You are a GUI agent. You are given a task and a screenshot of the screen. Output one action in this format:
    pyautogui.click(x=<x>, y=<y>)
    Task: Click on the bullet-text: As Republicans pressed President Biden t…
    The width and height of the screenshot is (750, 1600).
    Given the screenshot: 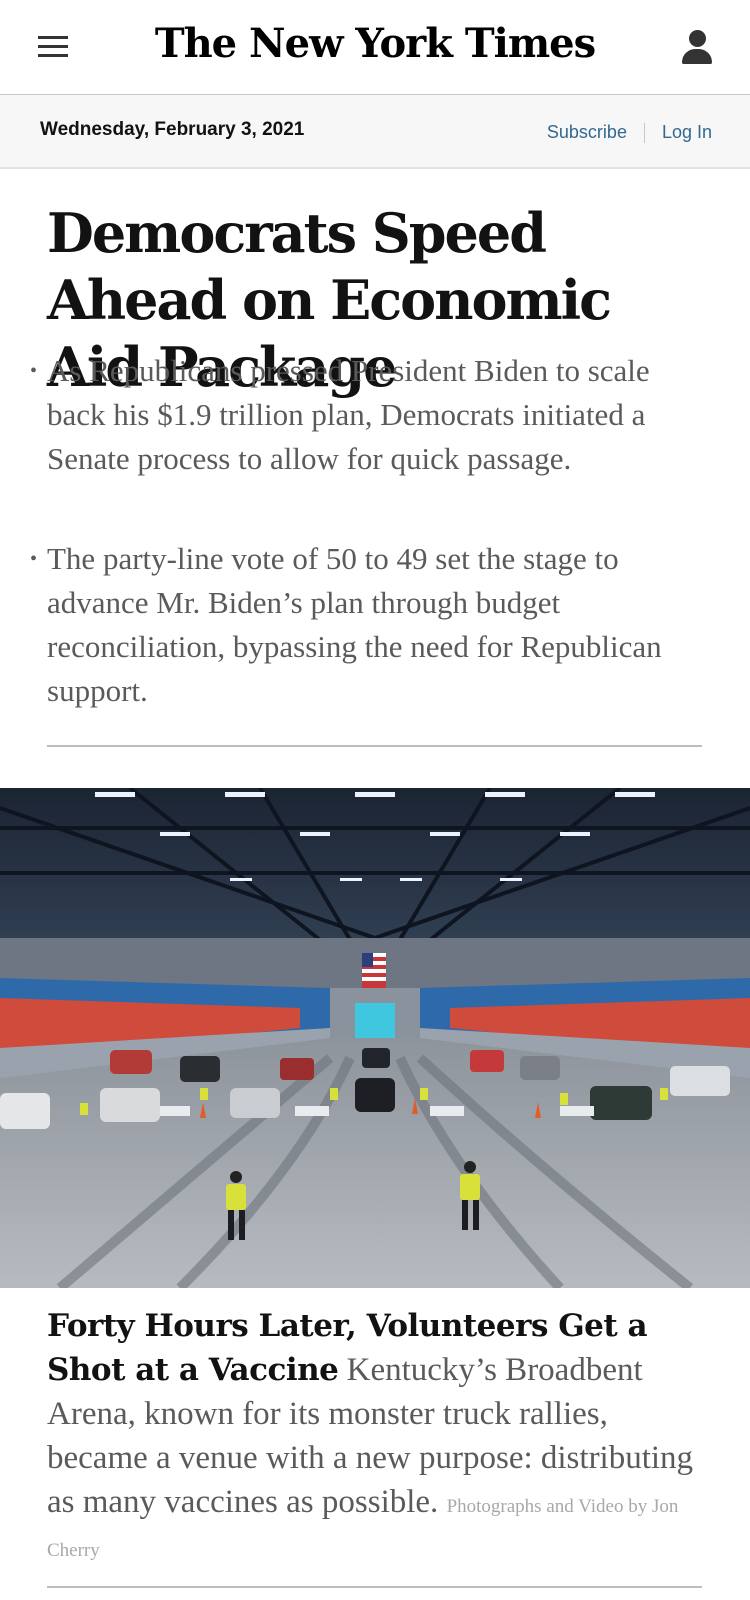 What is the action you would take?
    pyautogui.click(x=348, y=414)
    